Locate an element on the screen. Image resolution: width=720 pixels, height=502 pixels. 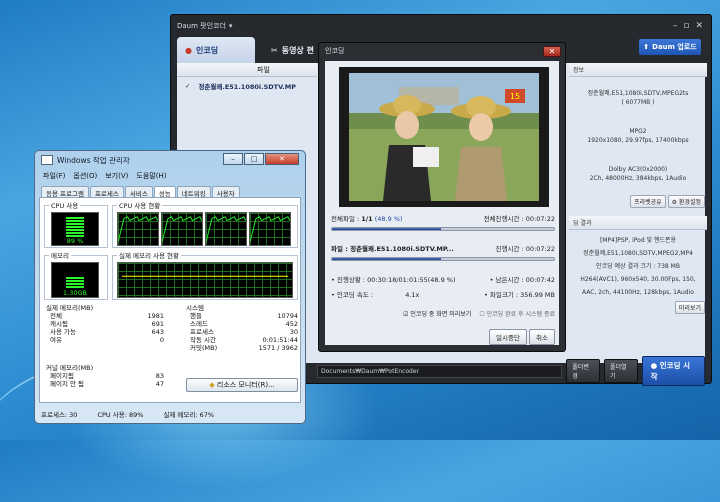
stat-row: 작동 시간 0:01:51:44 is located at coordinates (244, 340).